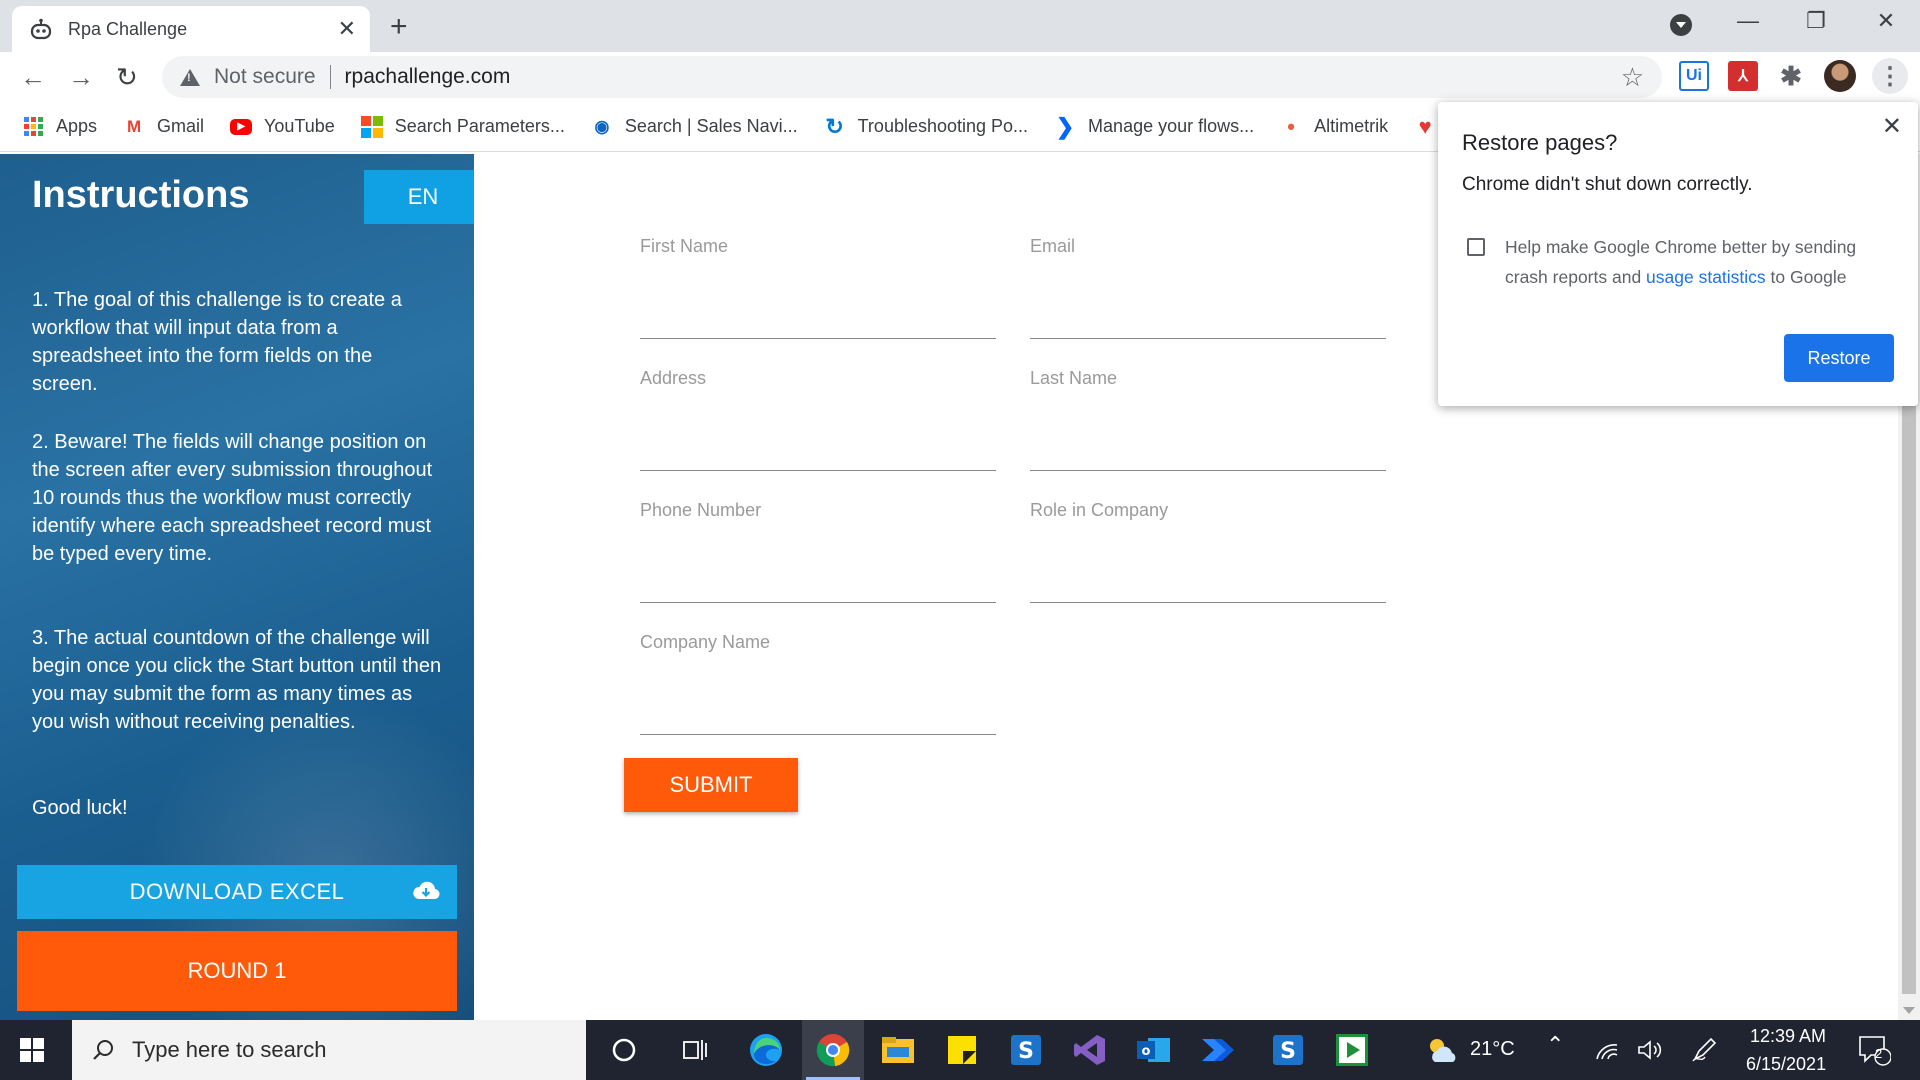 The height and width of the screenshot is (1080, 1920). I want to click on first-name-input, so click(818, 315).